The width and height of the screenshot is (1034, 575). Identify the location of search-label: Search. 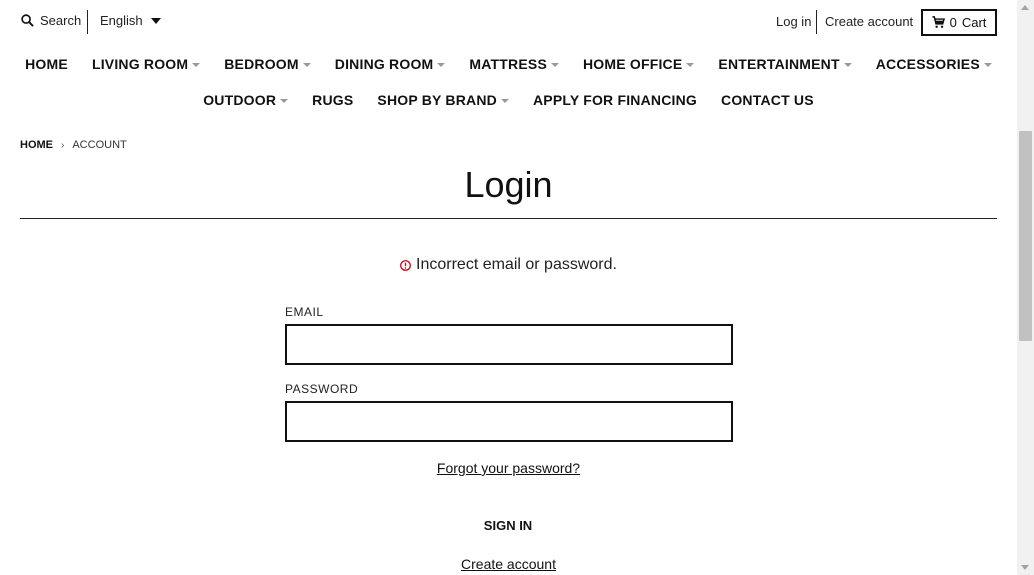
(61, 20).